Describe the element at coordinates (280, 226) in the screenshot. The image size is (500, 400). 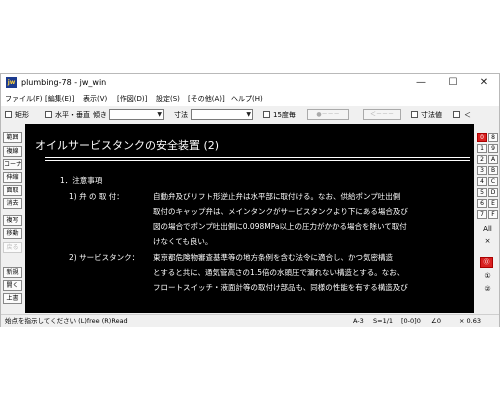
I see `item1-line: 図の場合でポンプ吐出側に0.098MPa以上の圧力がかかる場合を除いて取付` at that location.